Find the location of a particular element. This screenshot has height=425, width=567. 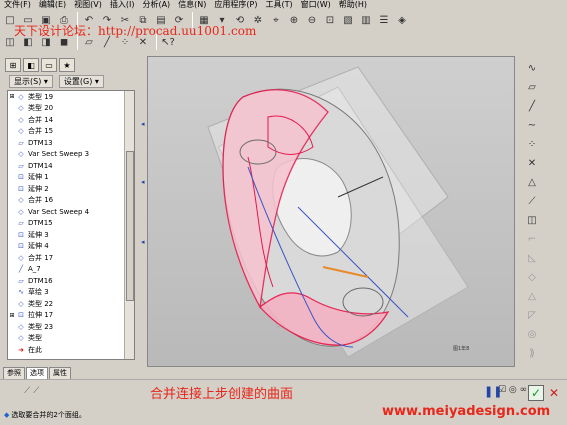

tree-item: ➜ 在此 is located at coordinates (71, 350).